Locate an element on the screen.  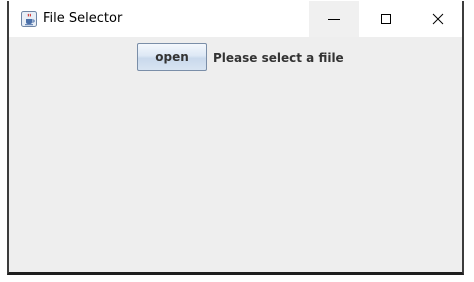
open-button: open is located at coordinates (172, 57).